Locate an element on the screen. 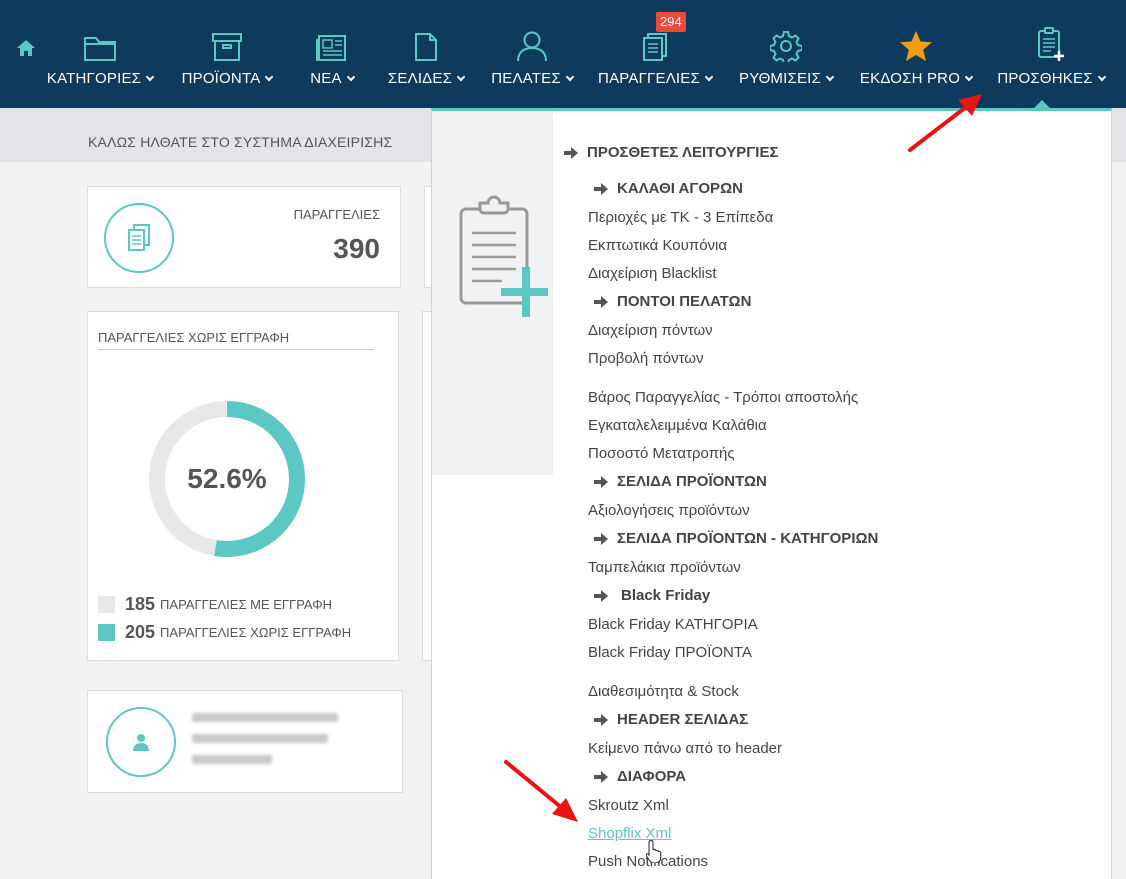 This screenshot has height=879, width=1126. nav-item-news: ΝΕΑ is located at coordinates (332, 54).